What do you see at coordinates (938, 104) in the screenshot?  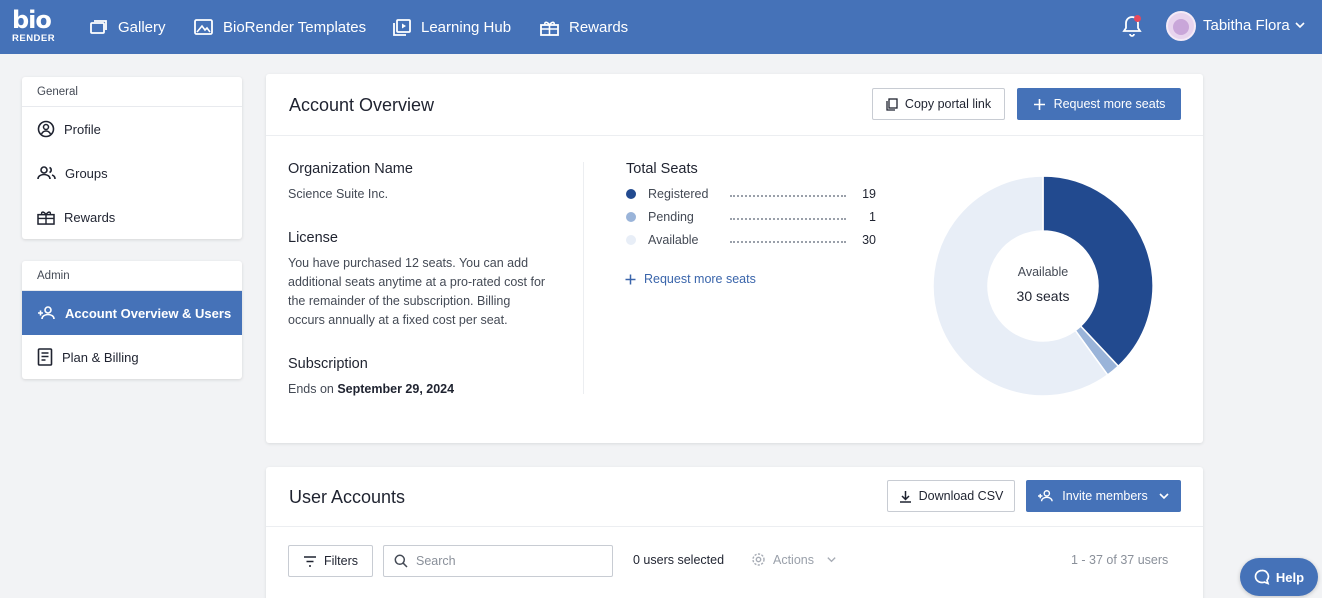 I see `copy-portal-link-button: Copy portal link` at bounding box center [938, 104].